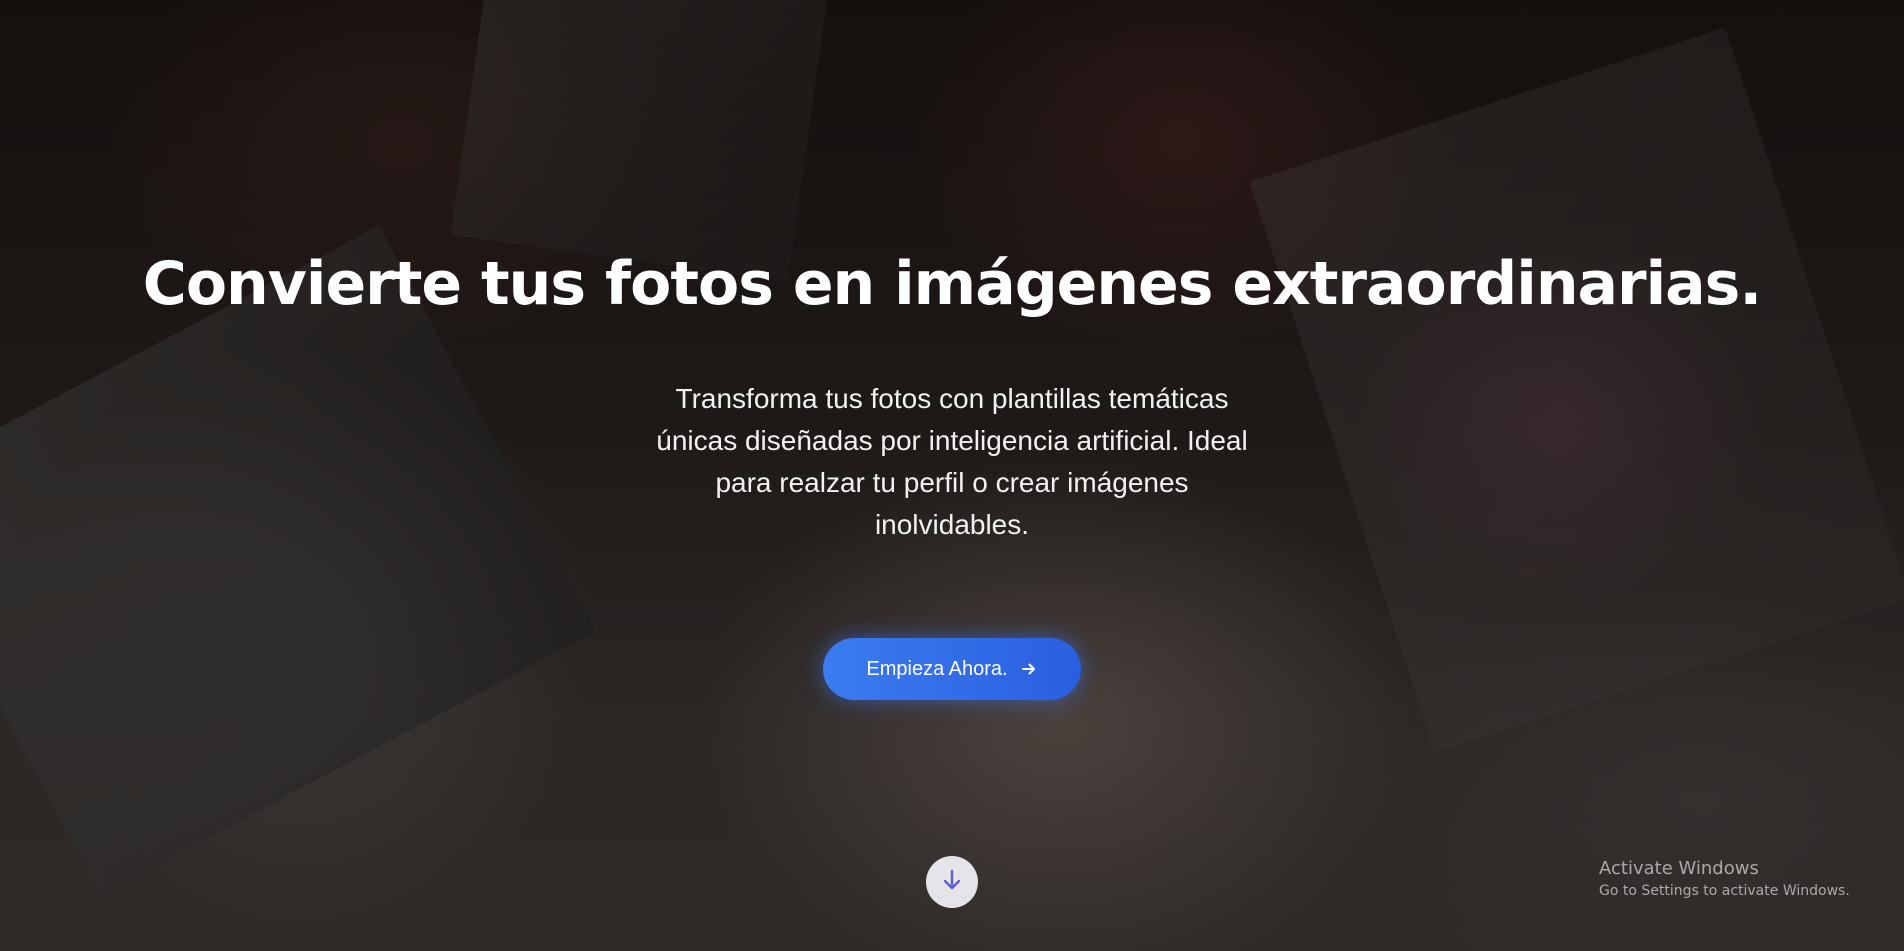 This screenshot has height=951, width=1904. I want to click on arrow-right-icon, so click(1029, 669).